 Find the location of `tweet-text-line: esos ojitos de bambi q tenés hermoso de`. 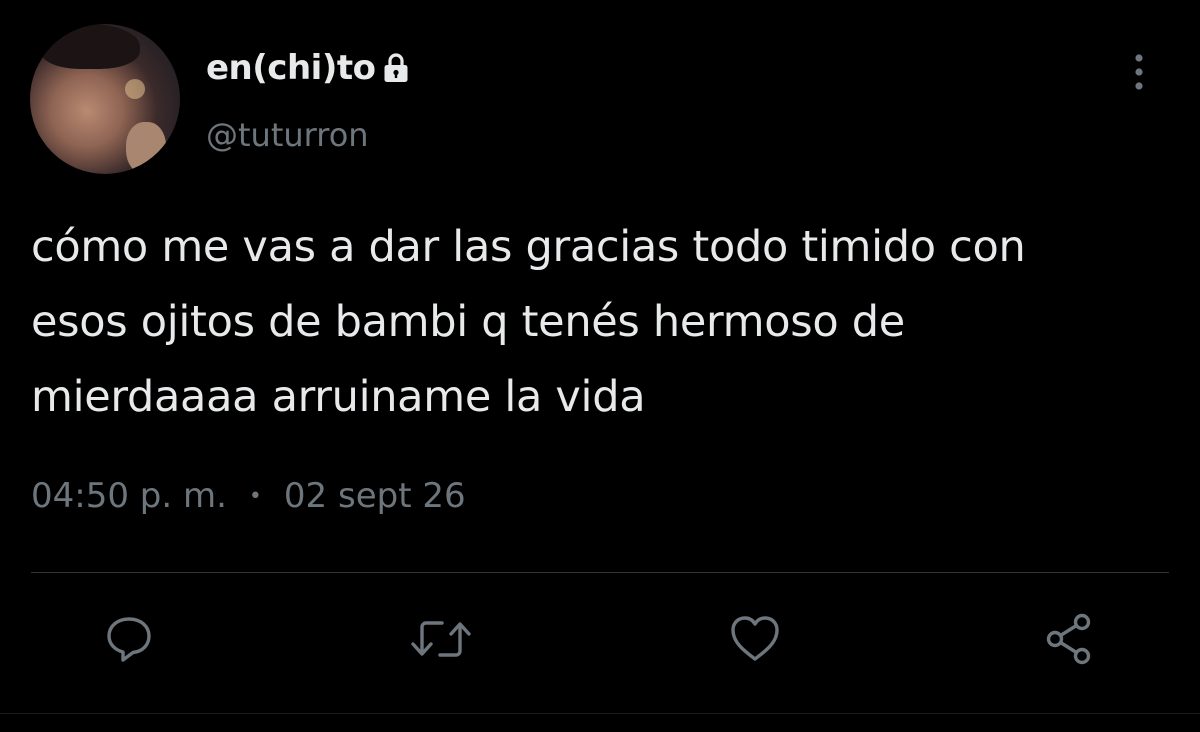

tweet-text-line: esos ojitos de bambi q tenés hermoso de is located at coordinates (468, 322).